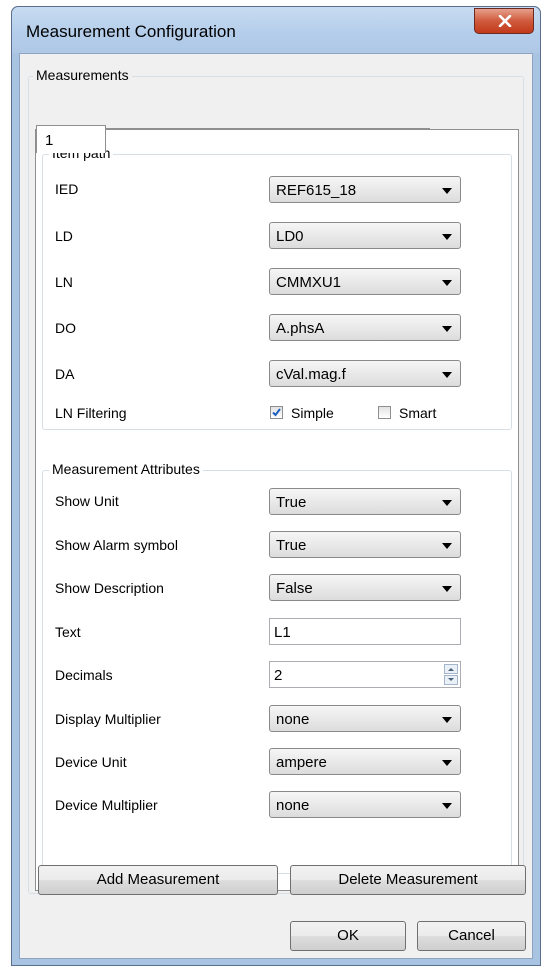  I want to click on ied-value: REF615_18, so click(316, 190).